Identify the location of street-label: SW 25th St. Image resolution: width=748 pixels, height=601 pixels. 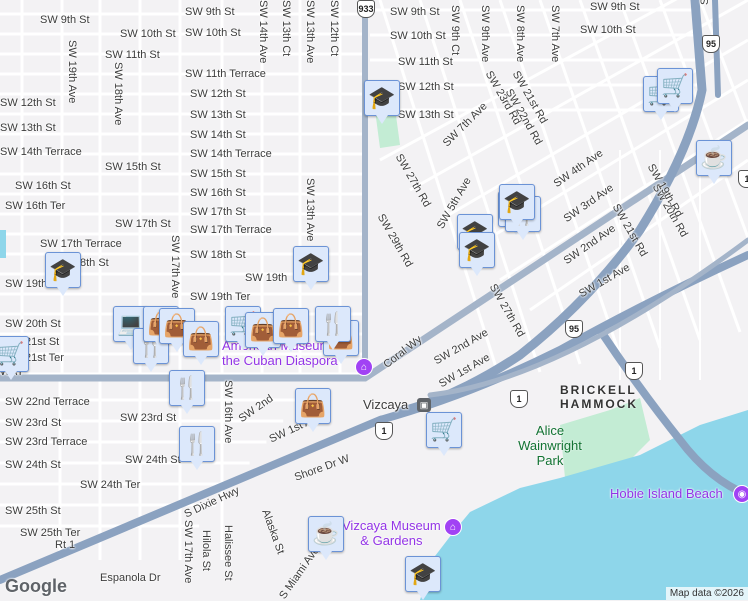
(33, 511).